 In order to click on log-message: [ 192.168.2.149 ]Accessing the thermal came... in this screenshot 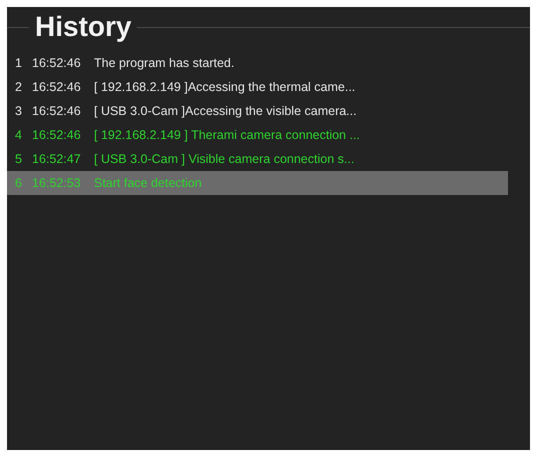, I will do `click(225, 87)`.